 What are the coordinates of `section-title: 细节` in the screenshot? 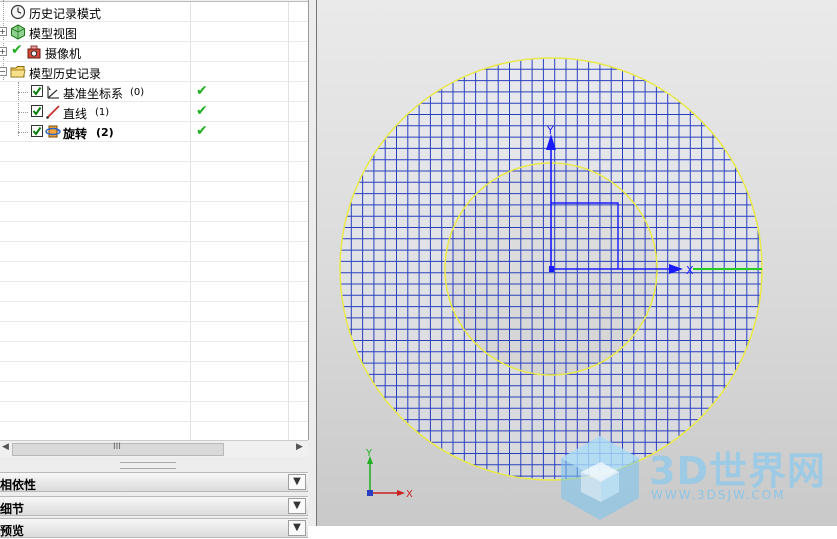 It's located at (12, 509).